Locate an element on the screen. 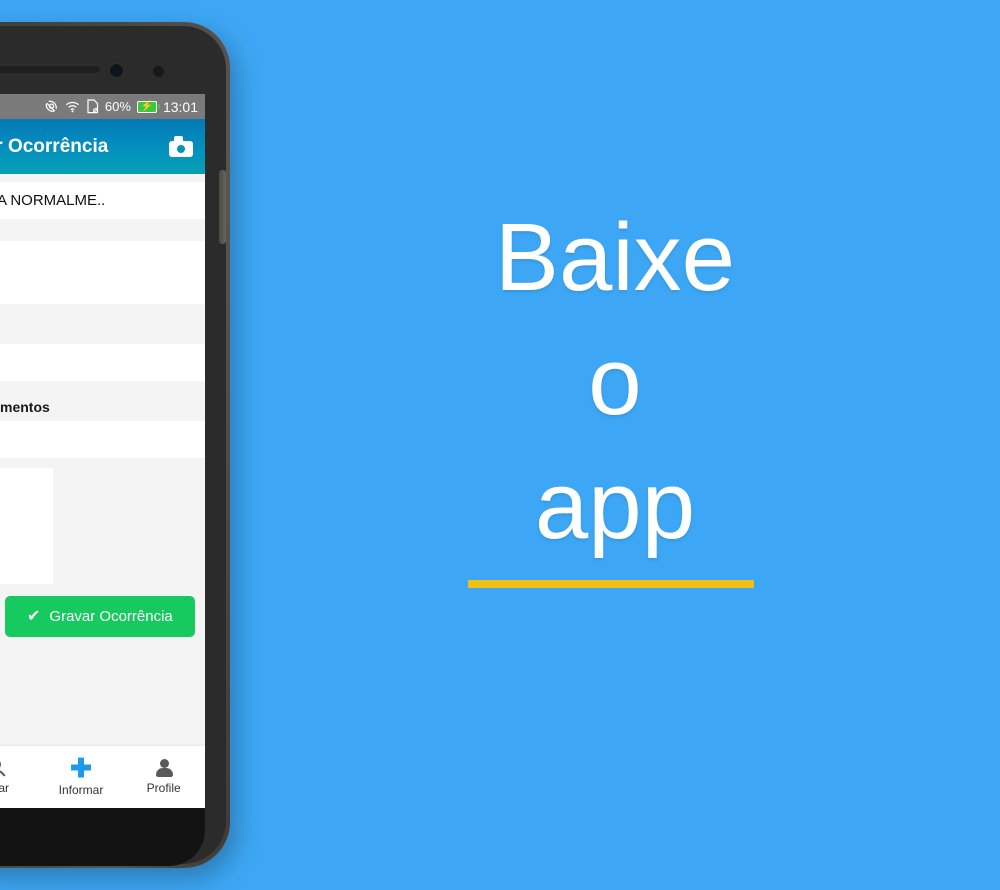 Image resolution: width=1000 pixels, height=890 pixels. nav-item-profile: Profile is located at coordinates (163, 777).